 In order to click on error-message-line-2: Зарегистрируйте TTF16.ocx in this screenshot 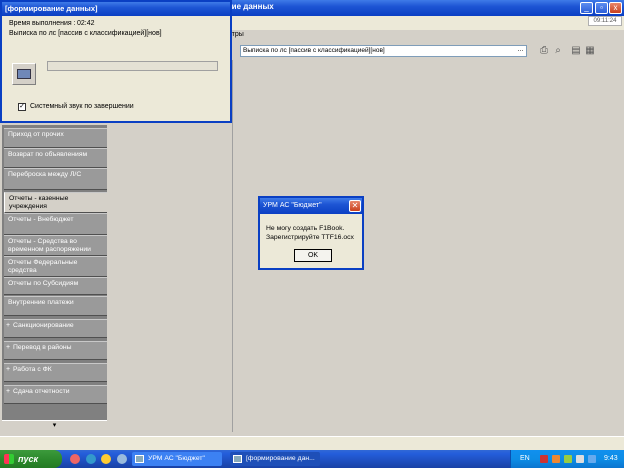, I will do `click(310, 237)`.